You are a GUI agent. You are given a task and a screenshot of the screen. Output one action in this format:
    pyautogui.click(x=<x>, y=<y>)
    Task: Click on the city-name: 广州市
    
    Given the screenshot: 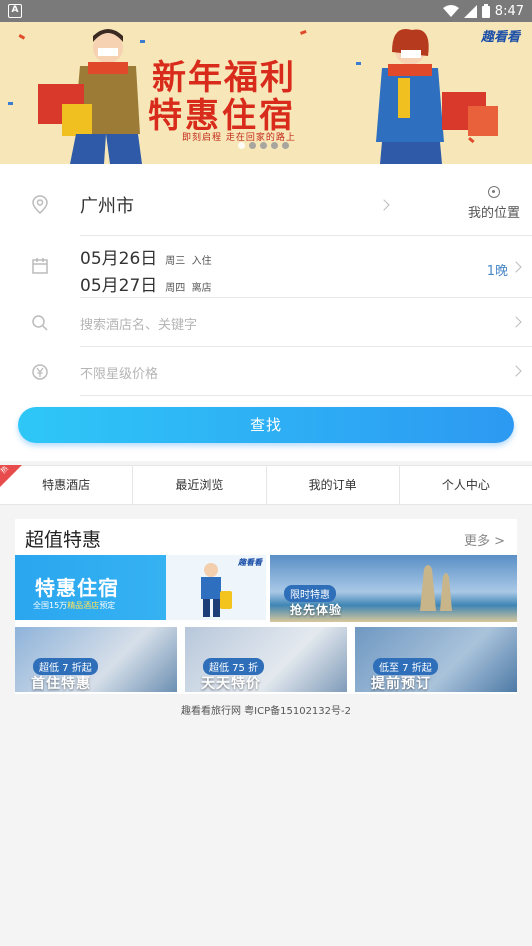 What is the action you would take?
    pyautogui.click(x=107, y=205)
    